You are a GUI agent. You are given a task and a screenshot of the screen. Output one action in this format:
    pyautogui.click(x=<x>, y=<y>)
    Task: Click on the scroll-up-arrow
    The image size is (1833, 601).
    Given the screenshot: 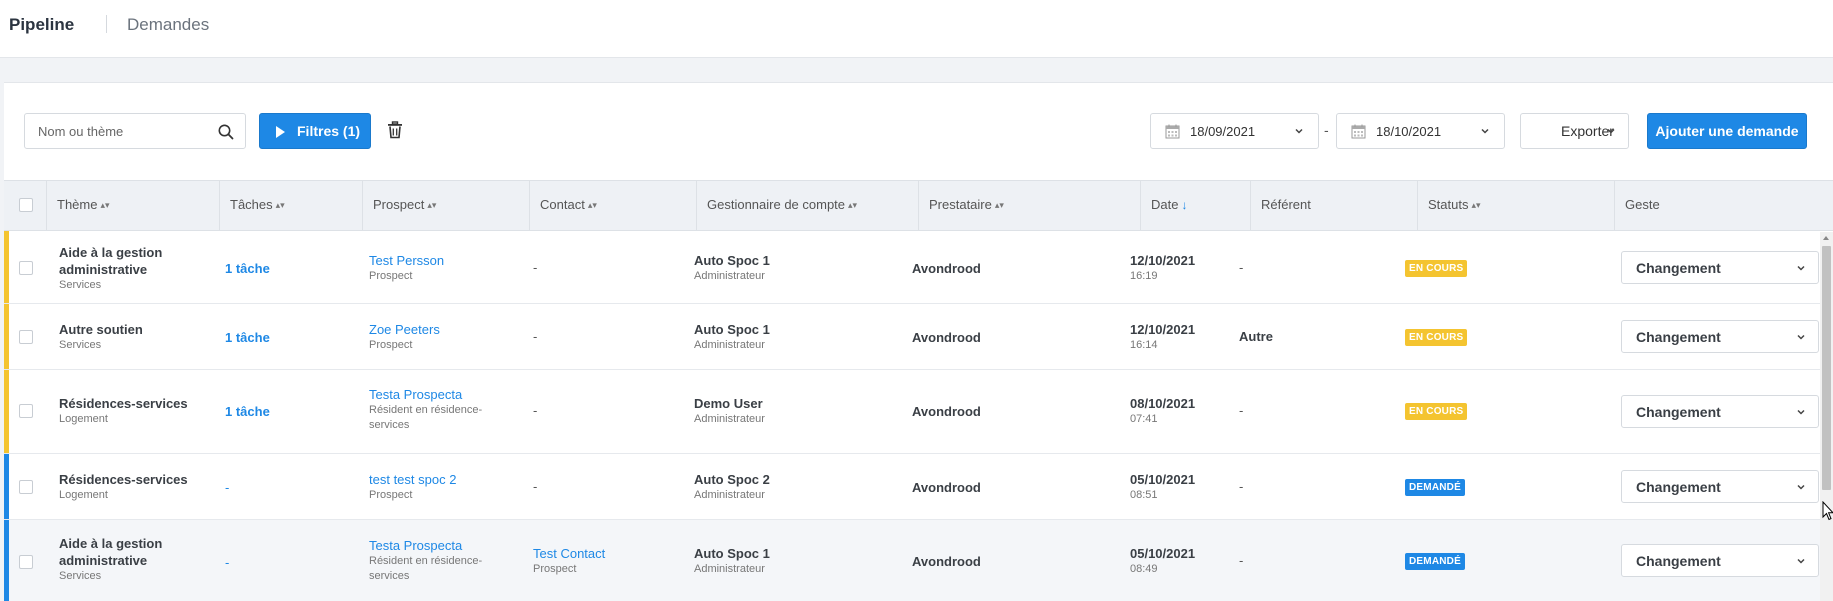 What is the action you would take?
    pyautogui.click(x=1826, y=238)
    